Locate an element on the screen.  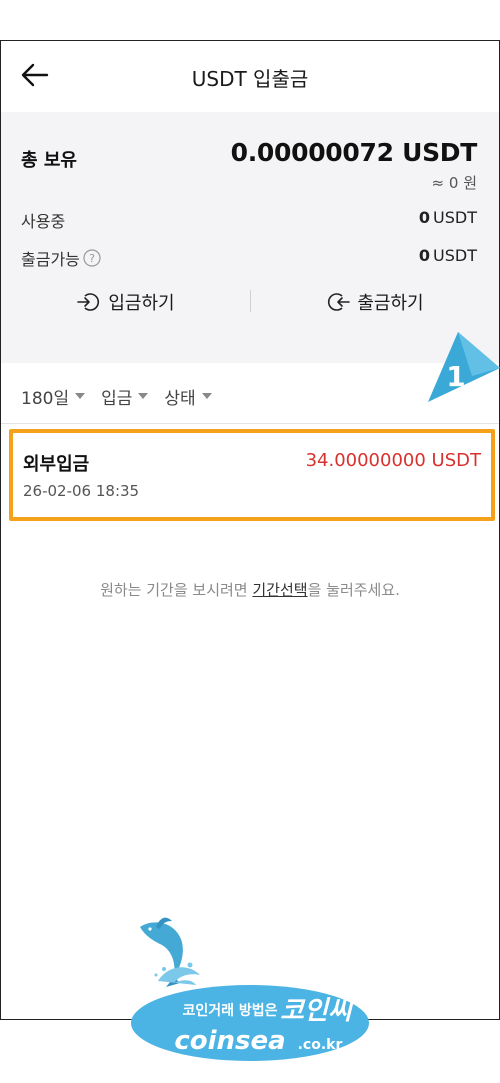
withdrawable-label: 출금가능 is located at coordinates (50, 259).